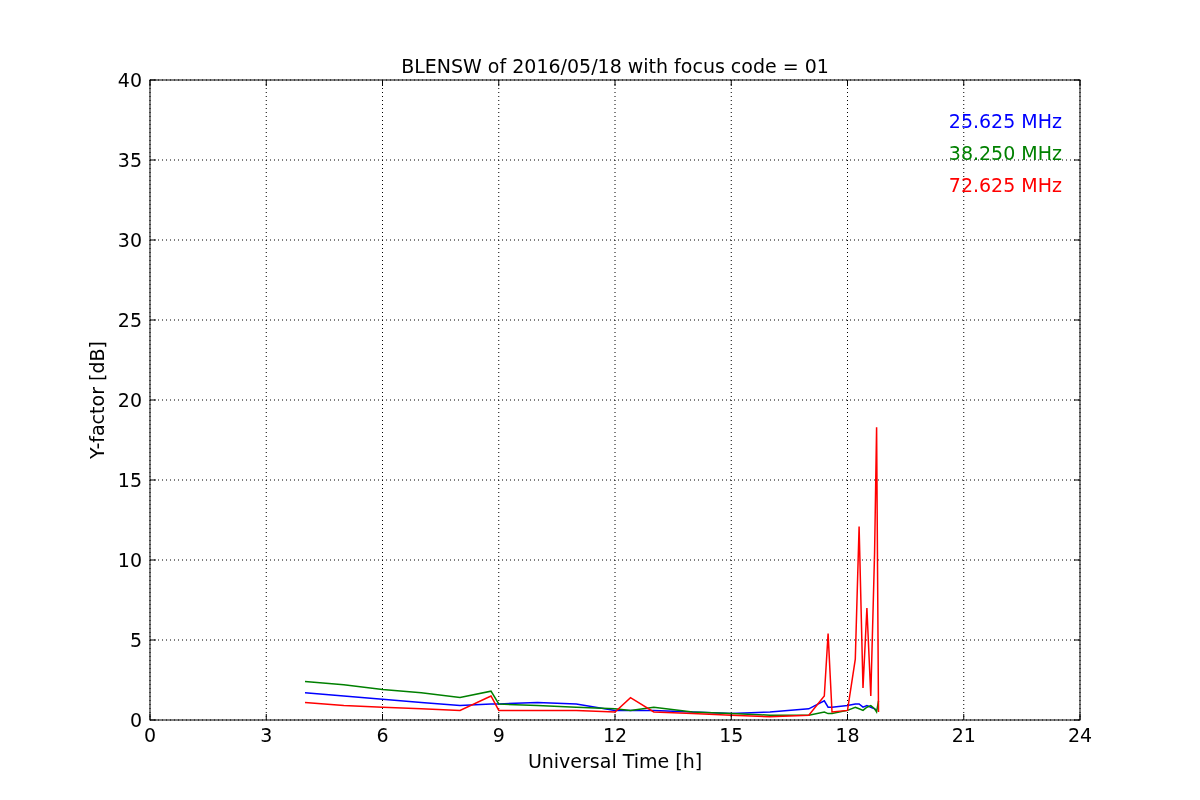 This screenshot has height=800, width=1200. Describe the element at coordinates (266, 735) in the screenshot. I see `tick-label: 3` at that location.